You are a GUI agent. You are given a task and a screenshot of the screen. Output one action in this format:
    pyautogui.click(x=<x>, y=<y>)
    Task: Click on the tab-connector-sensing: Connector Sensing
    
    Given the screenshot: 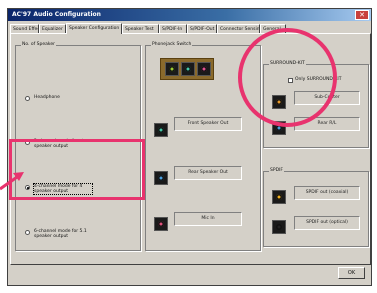 What is the action you would take?
    pyautogui.click(x=238, y=28)
    